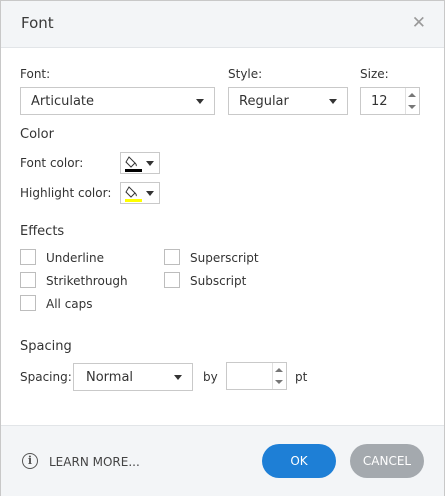 This screenshot has width=445, height=496. Describe the element at coordinates (110, 377) in the screenshot. I see `spacing-select-value: Normal` at that location.